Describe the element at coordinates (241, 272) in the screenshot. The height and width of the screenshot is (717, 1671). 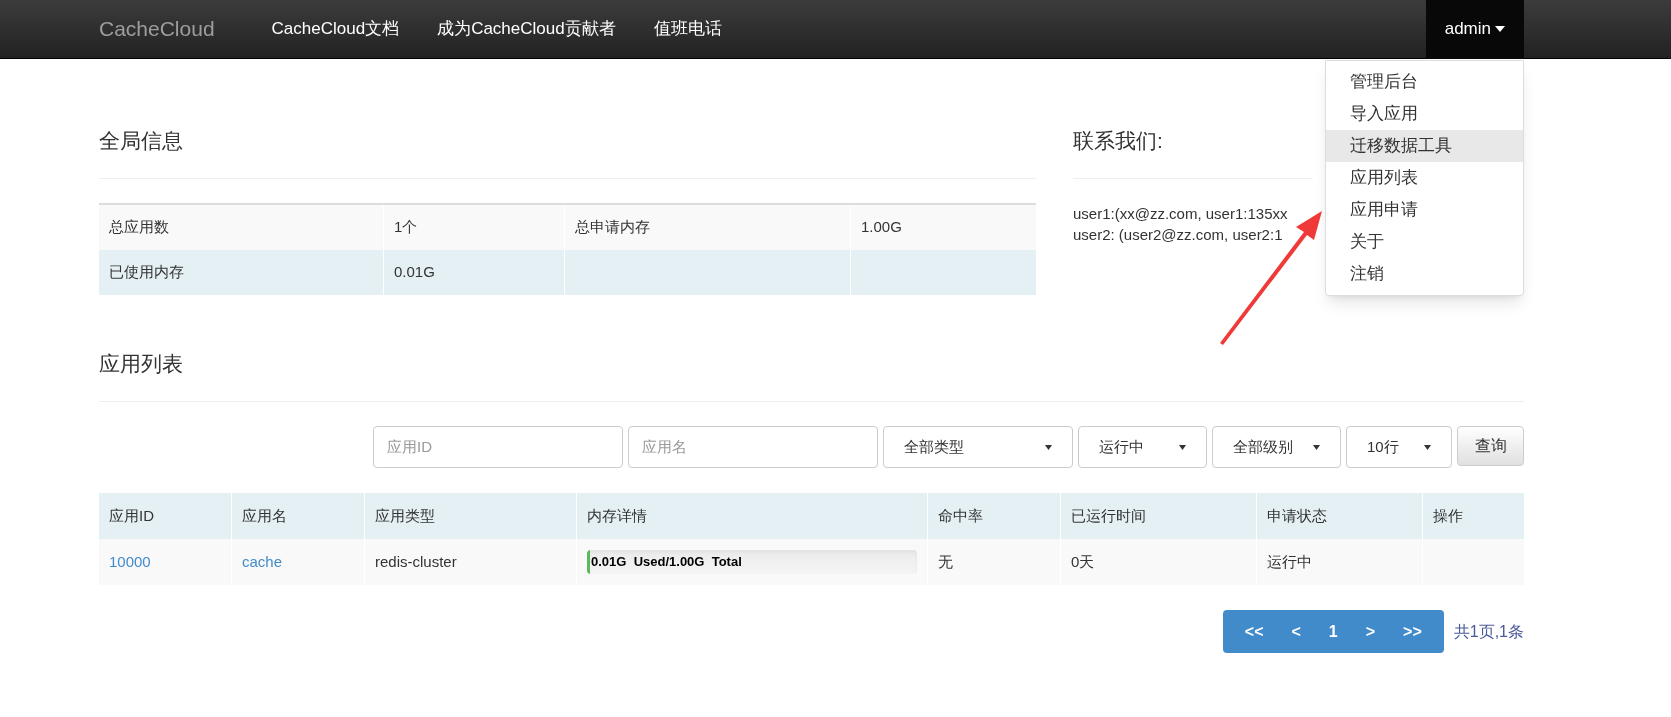
I see `table-cell: 已使用内存` at that location.